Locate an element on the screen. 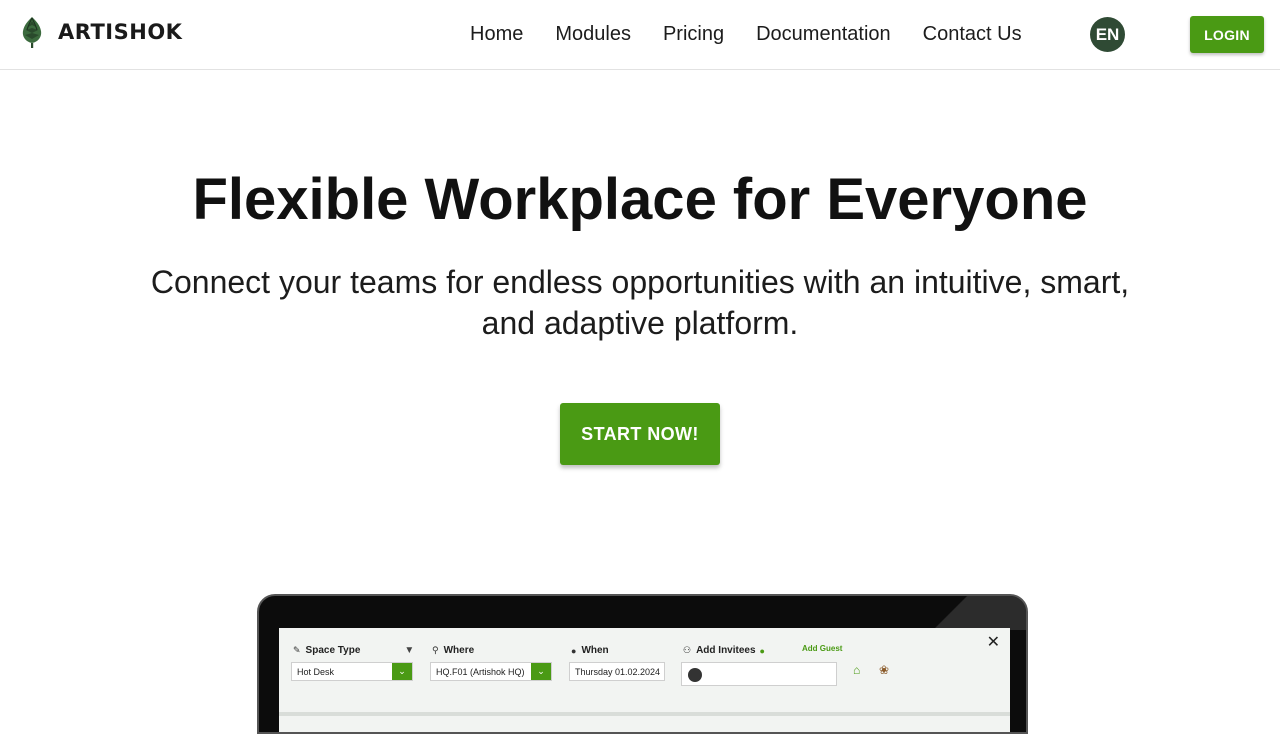 Image resolution: width=1280 pixels, height=734 pixels. nav-documentation: Documentation is located at coordinates (823, 34).